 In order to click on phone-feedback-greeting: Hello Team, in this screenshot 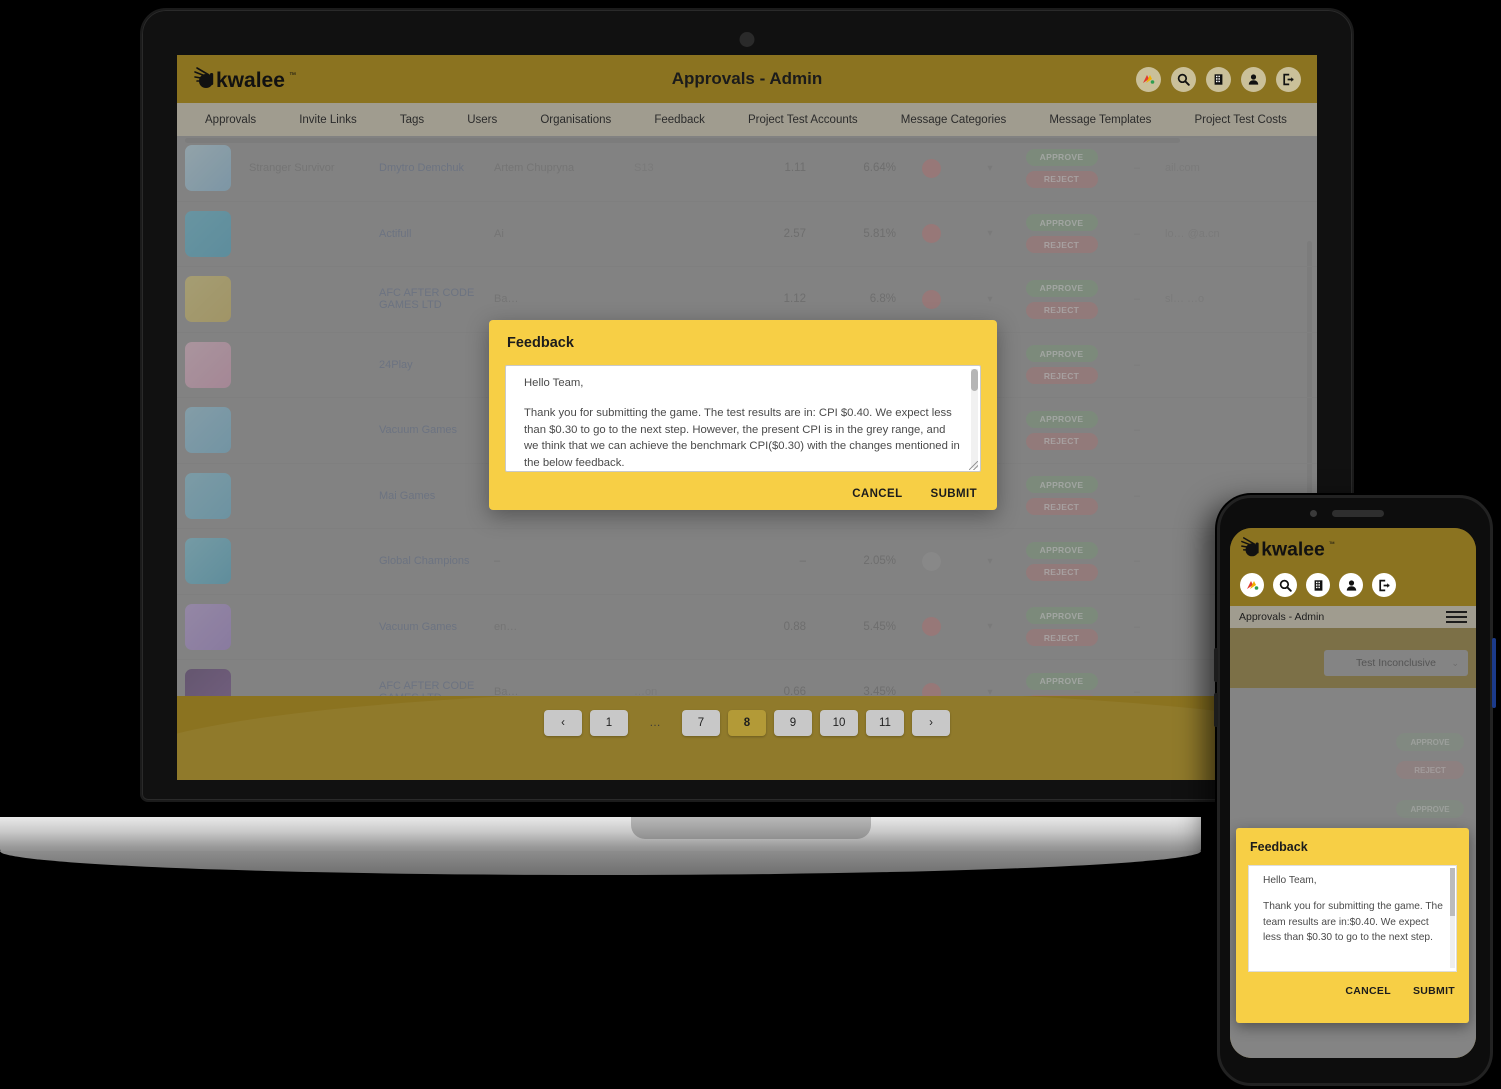, I will do `click(1290, 880)`.